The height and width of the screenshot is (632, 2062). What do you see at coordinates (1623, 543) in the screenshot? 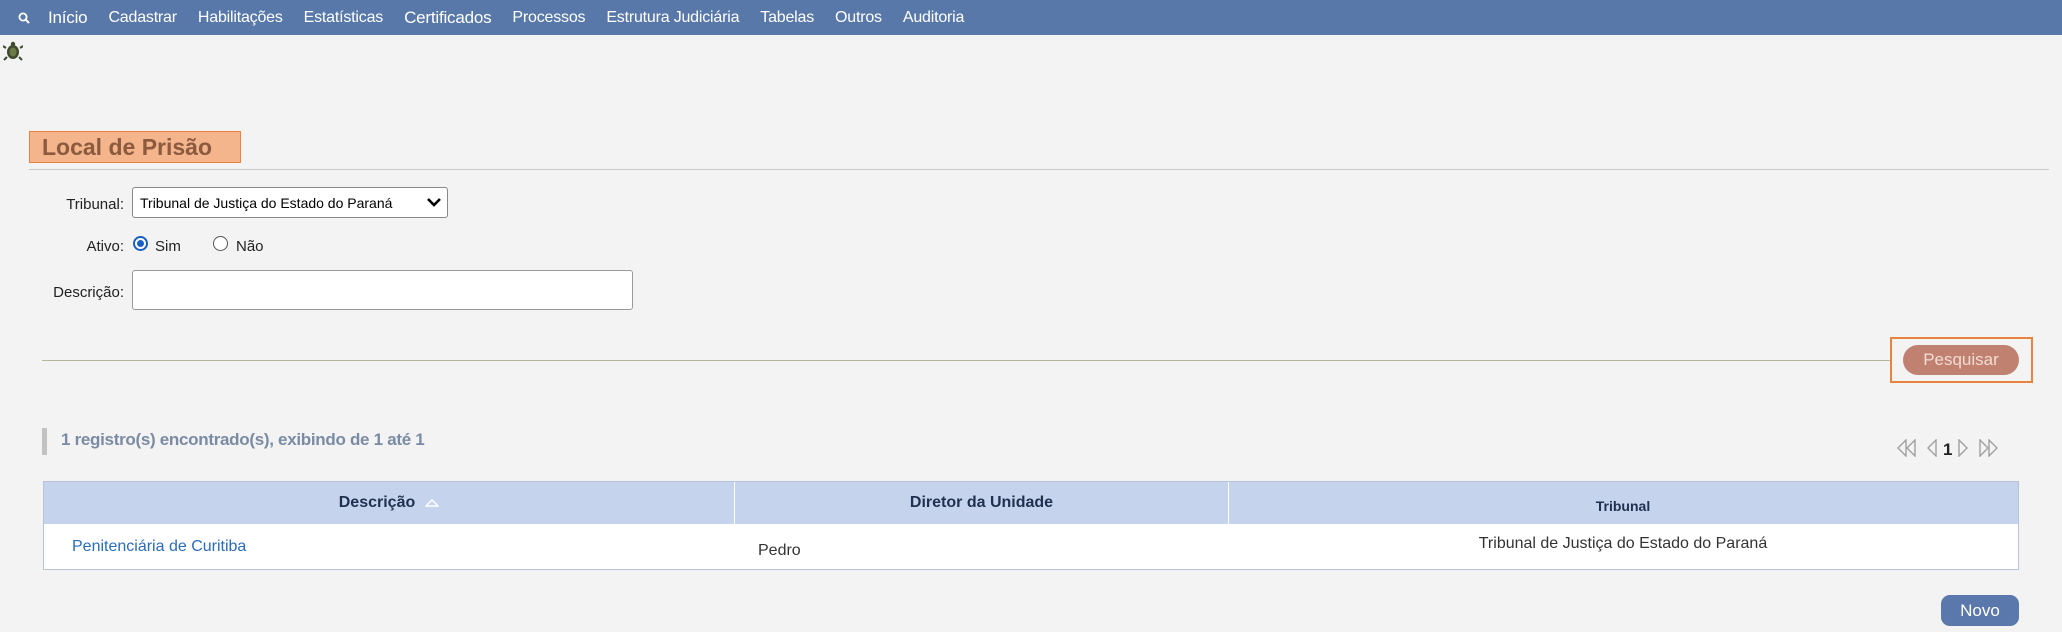
I see `row-tribunal: Tribunal de Justiça do Estado do Paraná` at bounding box center [1623, 543].